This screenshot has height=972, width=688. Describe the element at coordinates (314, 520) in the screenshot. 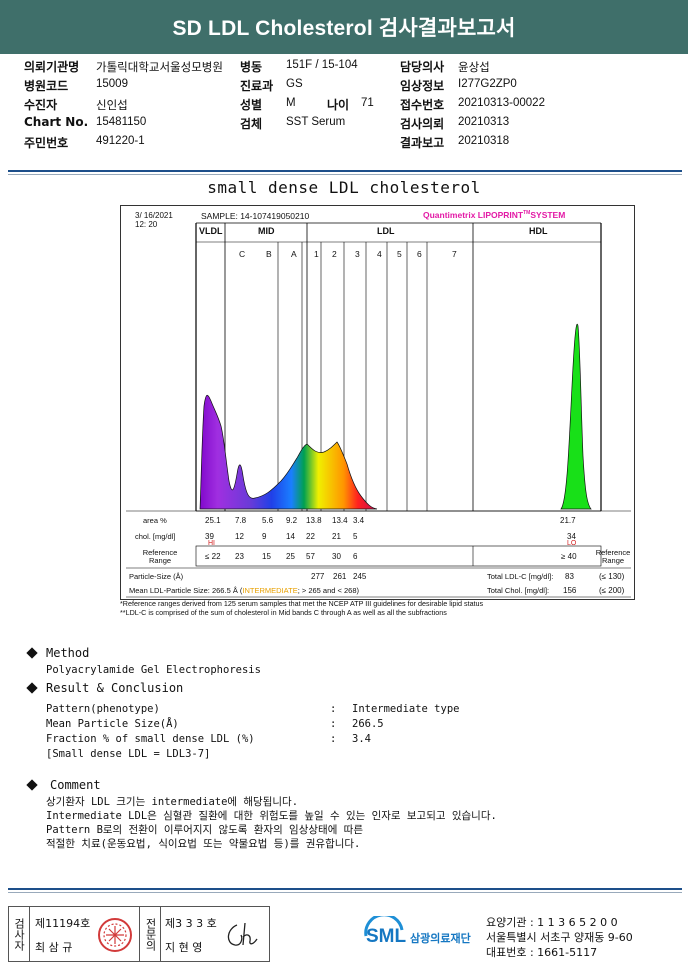

I see `area-value: 13.8` at that location.